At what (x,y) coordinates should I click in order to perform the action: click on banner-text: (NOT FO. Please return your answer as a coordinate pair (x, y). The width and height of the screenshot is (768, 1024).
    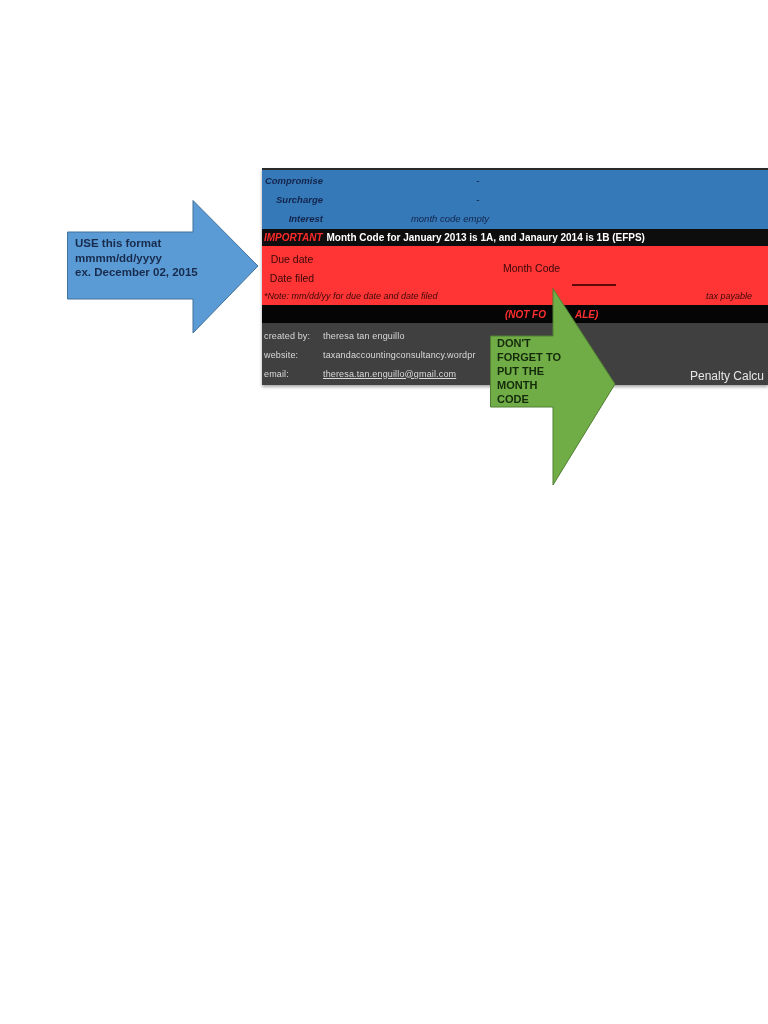
    Looking at the image, I should click on (525, 314).